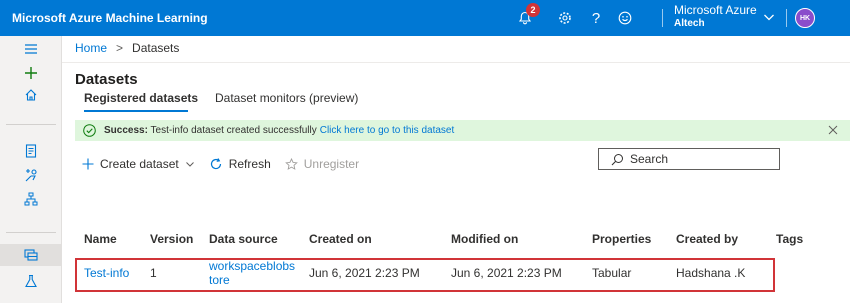 The height and width of the screenshot is (303, 850). I want to click on datasets-icon, so click(31, 255).